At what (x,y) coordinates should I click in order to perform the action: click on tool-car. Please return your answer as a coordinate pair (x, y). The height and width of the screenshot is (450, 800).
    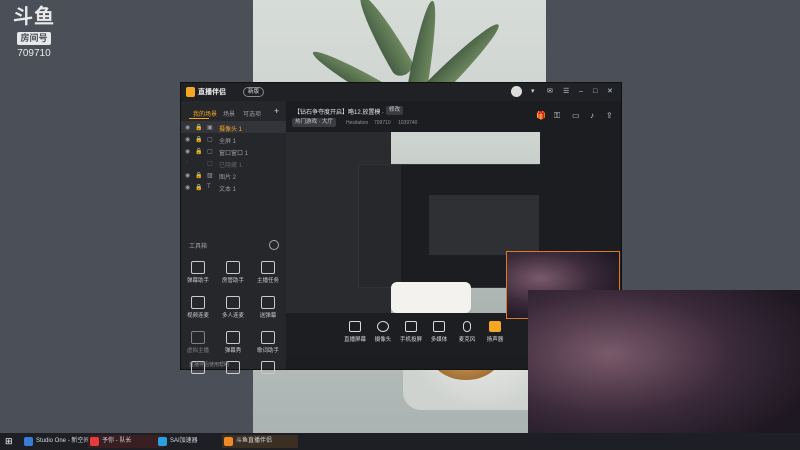
    Looking at the image, I should click on (268, 368).